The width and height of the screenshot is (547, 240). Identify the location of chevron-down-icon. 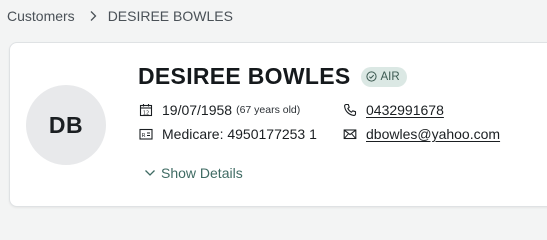
(150, 173).